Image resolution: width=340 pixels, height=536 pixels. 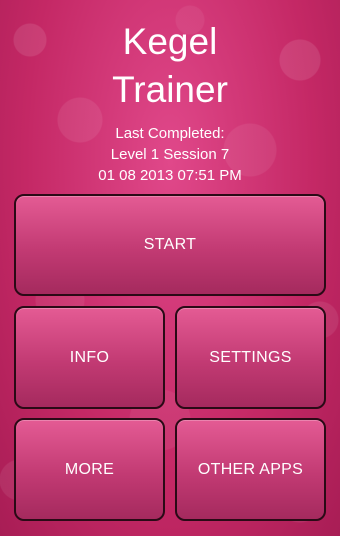 I want to click on more-button-label: MORE, so click(x=89, y=469).